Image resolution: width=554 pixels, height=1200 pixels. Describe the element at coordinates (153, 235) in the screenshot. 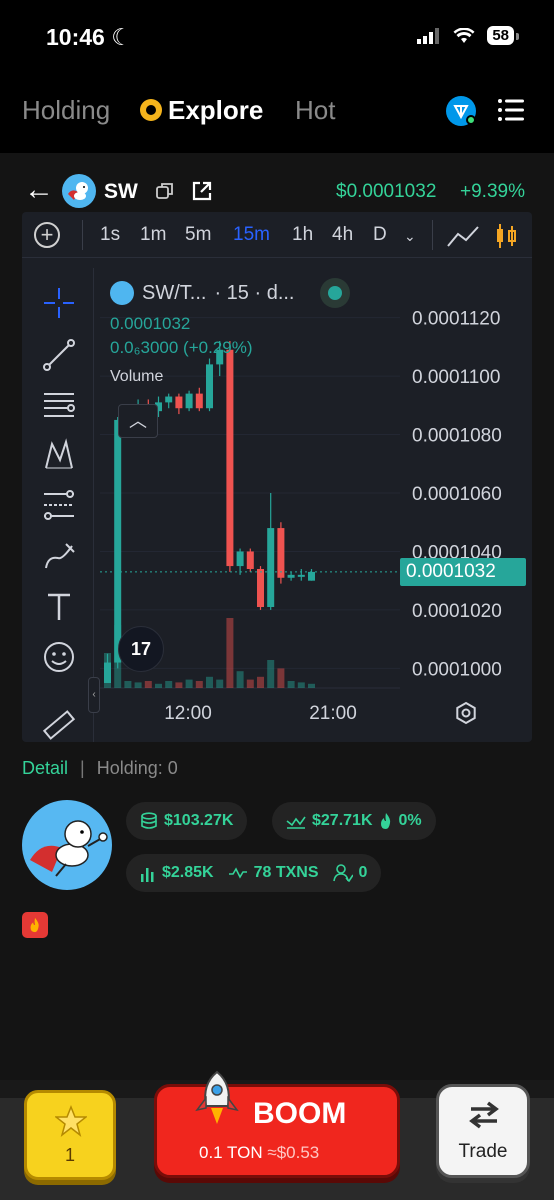

I see `timeframe-1m: 1m` at that location.